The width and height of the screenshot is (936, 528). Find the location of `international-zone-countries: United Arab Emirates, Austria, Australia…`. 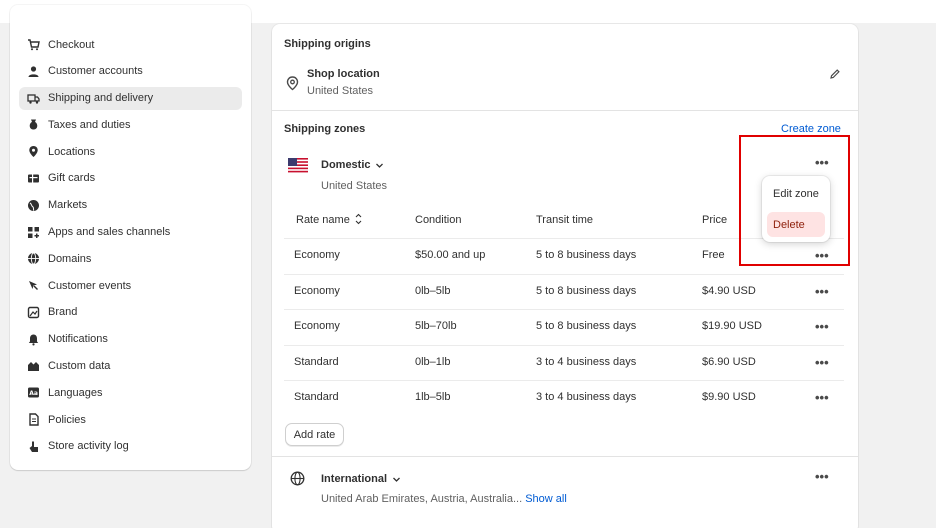

international-zone-countries: United Arab Emirates, Austria, Australia… is located at coordinates (444, 499).